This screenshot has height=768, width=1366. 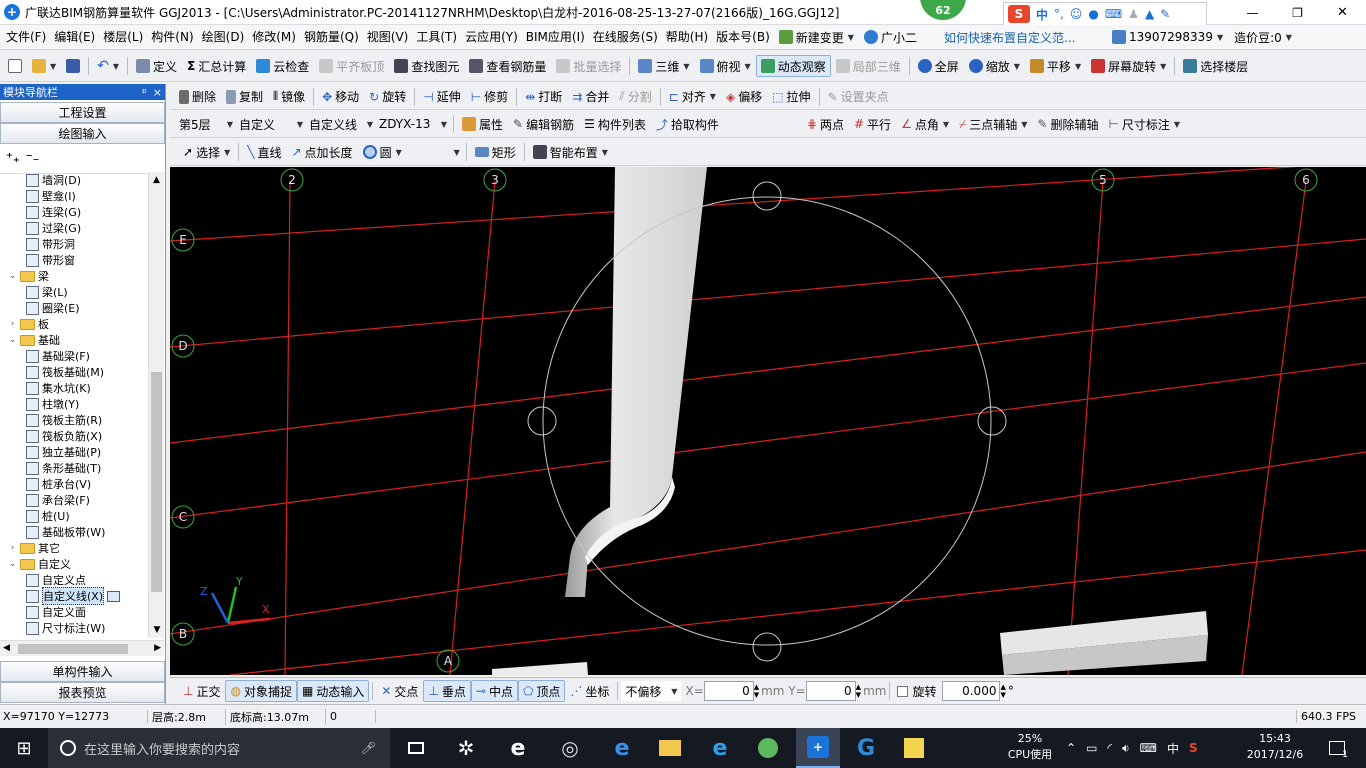 What do you see at coordinates (663, 66) in the screenshot?
I see `view-3d-button: 三维 ▼` at bounding box center [663, 66].